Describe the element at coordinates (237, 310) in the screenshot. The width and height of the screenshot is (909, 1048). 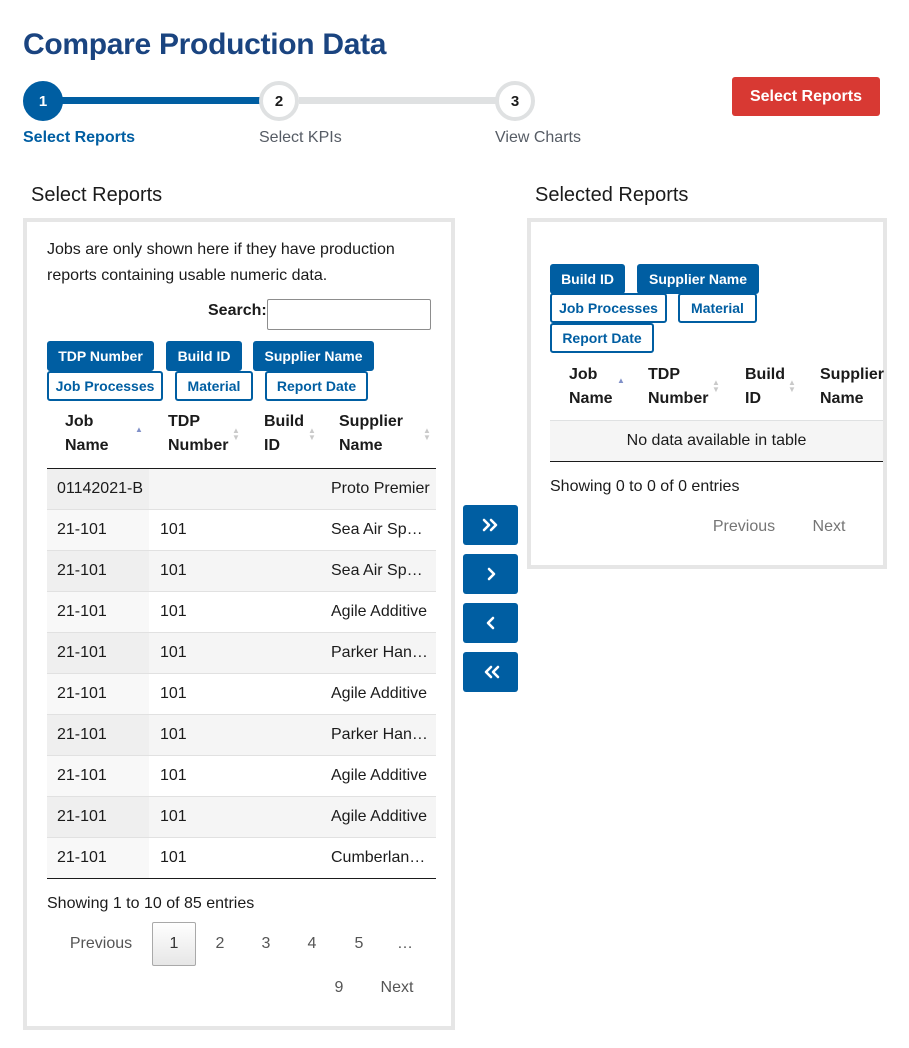
I see `search-label: Search:` at that location.